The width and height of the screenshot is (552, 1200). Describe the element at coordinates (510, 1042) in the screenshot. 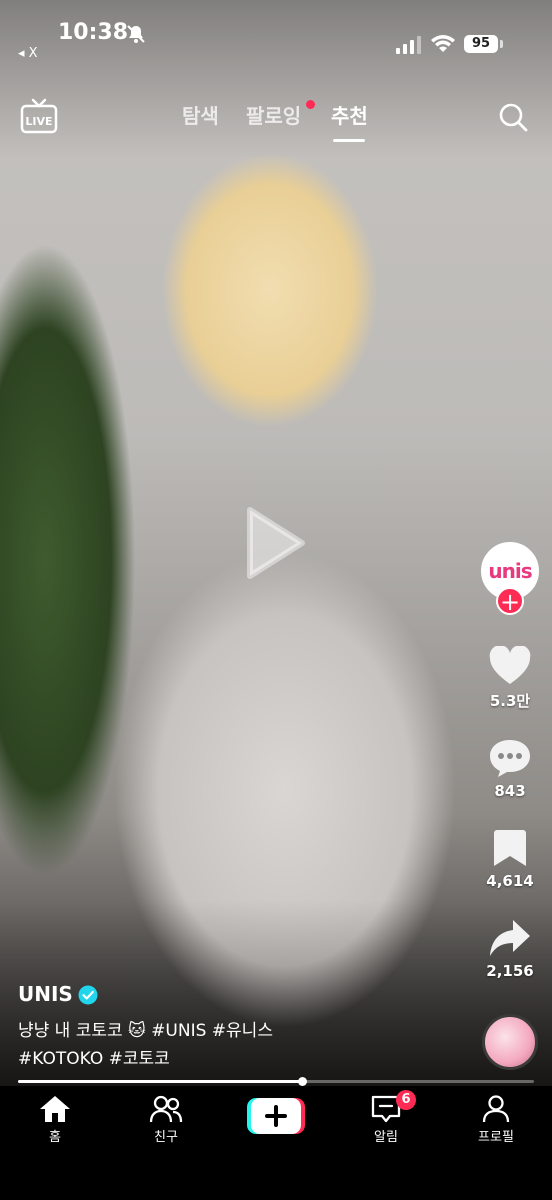

I see `music-disc` at that location.